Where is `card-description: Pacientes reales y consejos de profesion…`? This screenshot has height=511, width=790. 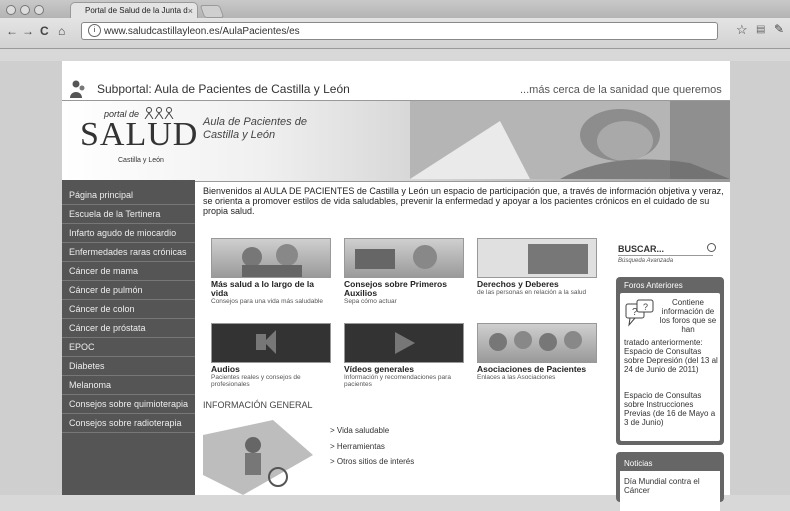 card-description: Pacientes reales y consejos de profesion… is located at coordinates (256, 381).